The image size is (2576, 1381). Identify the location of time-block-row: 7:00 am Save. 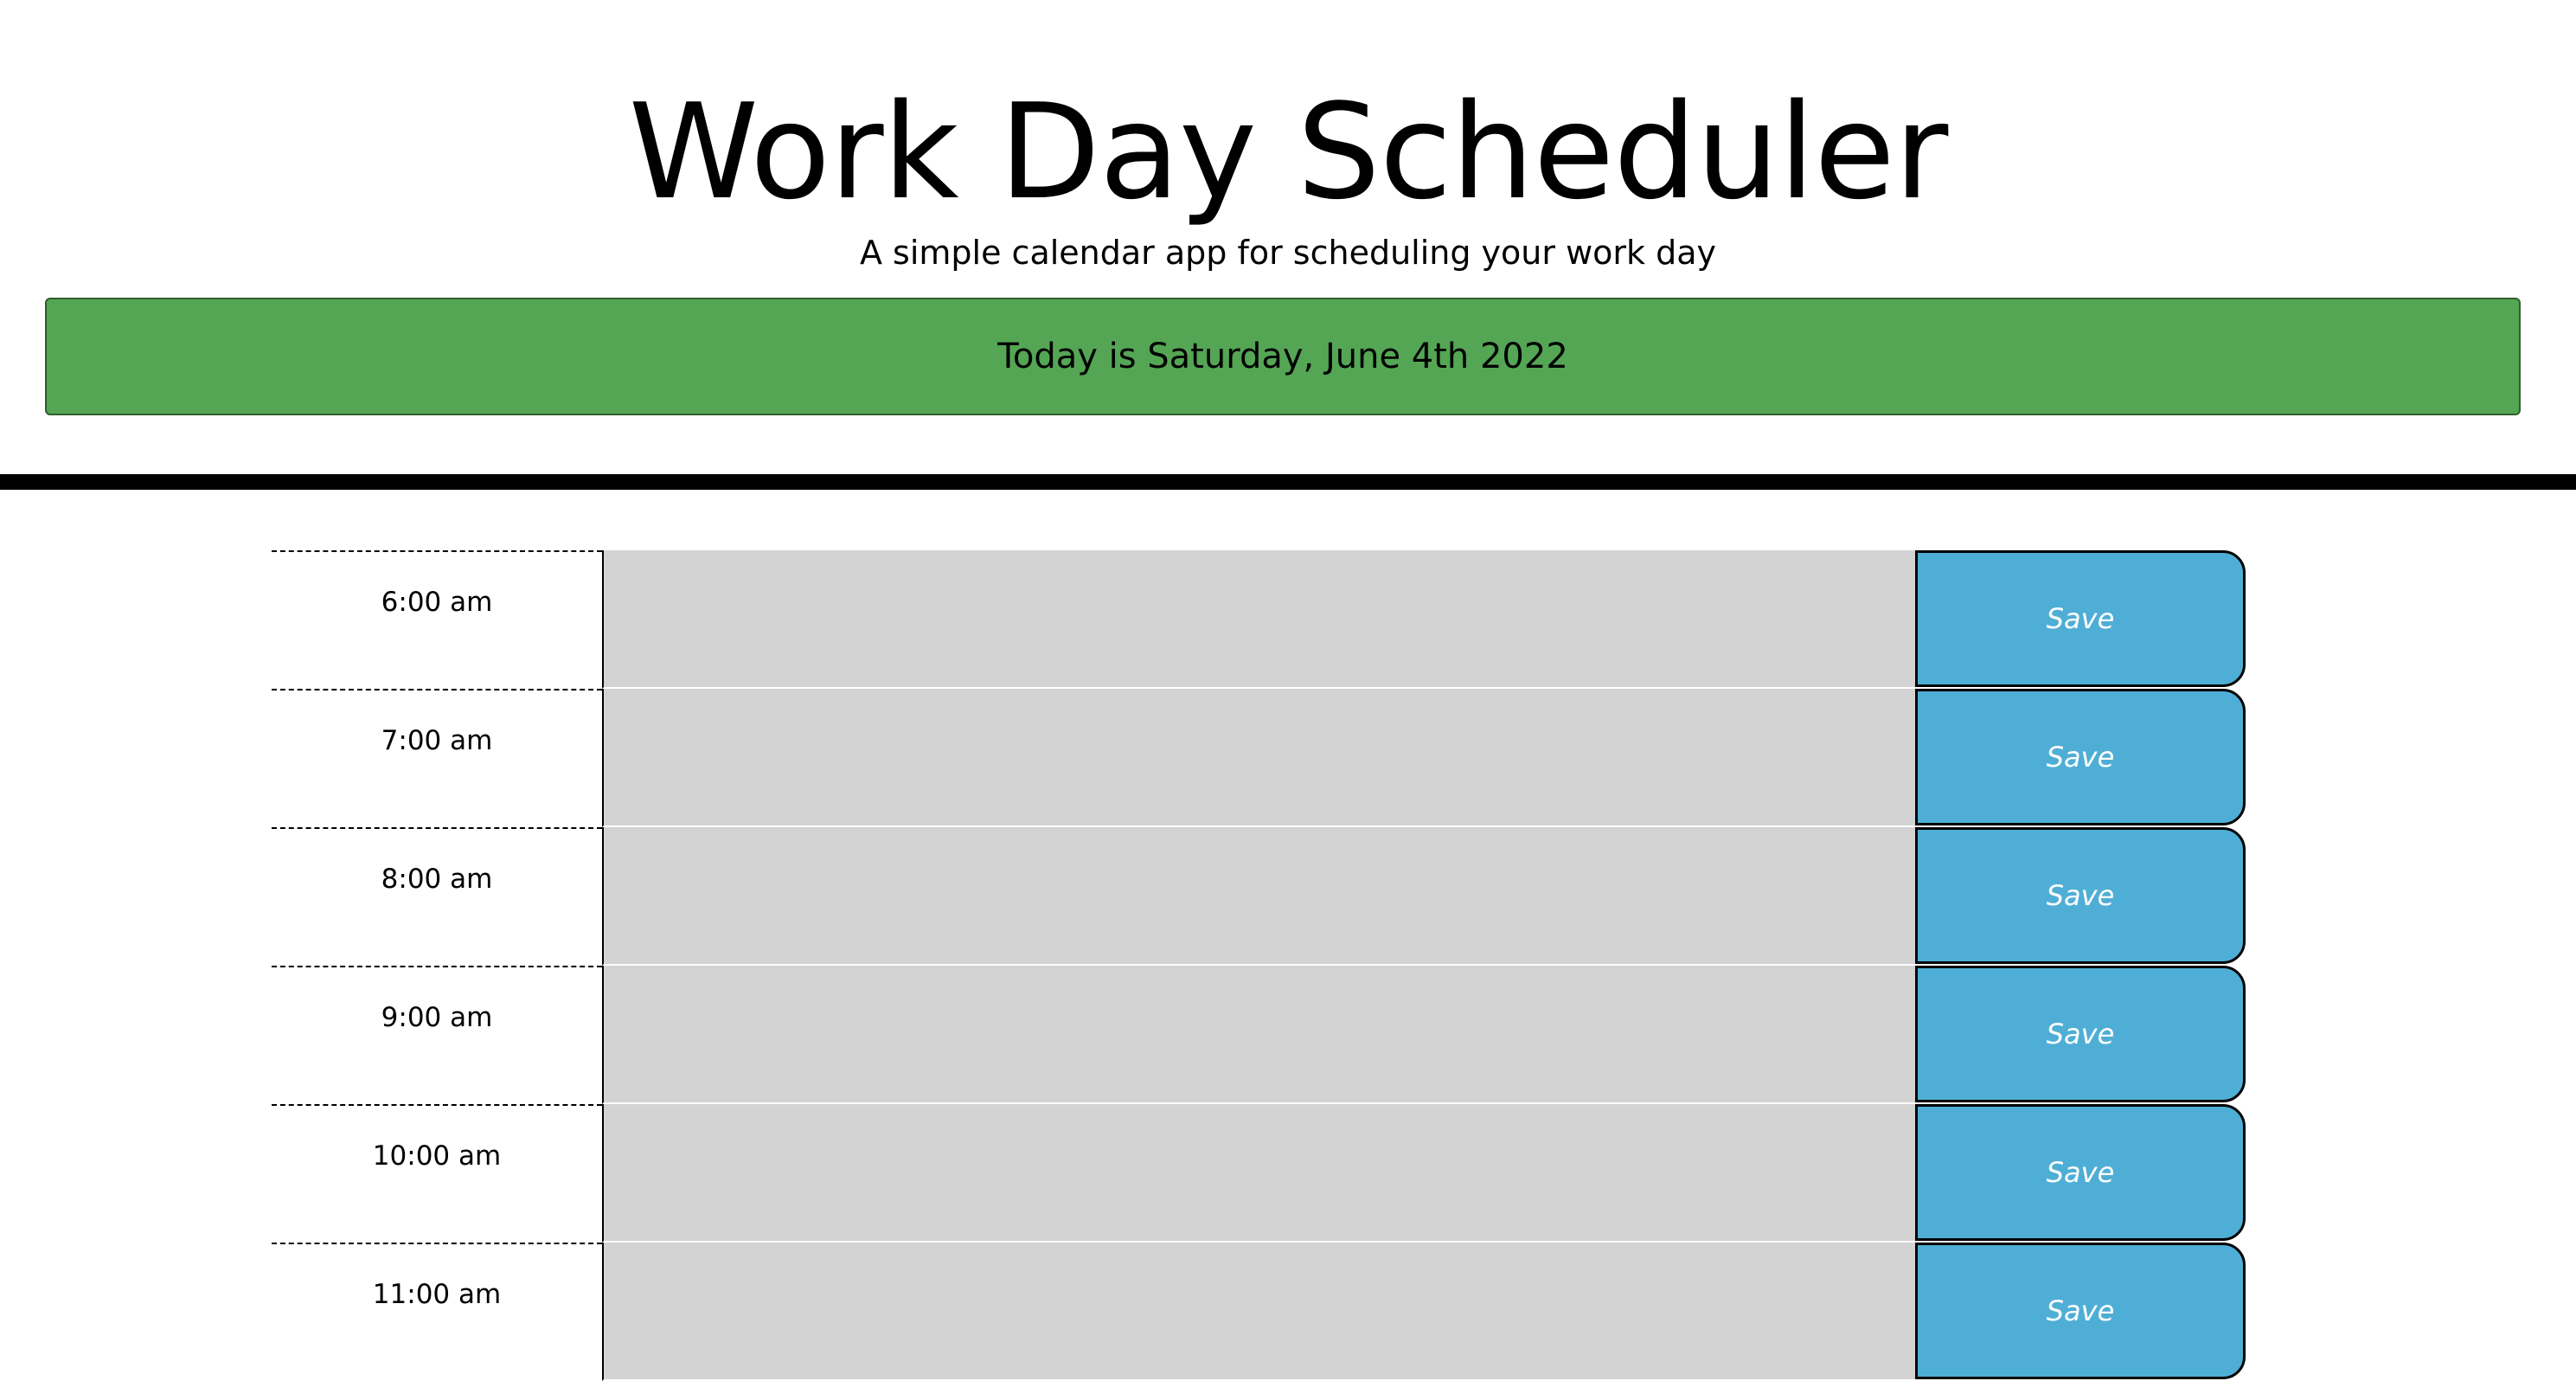
(1259, 758).